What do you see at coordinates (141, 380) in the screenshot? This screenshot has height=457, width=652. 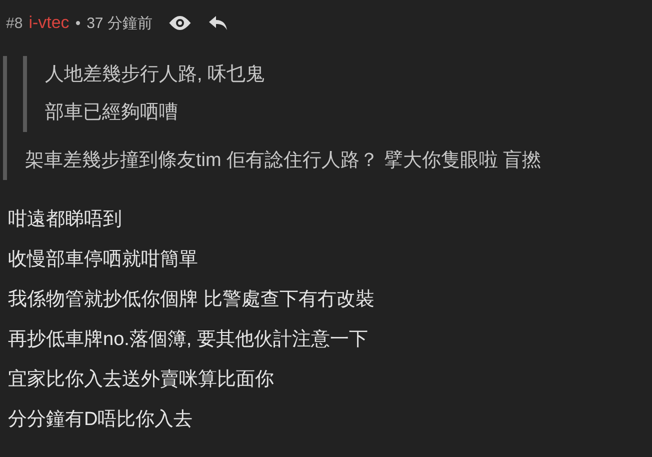 I see `post-text: 宜家比你入去送外賣咪算比面你` at bounding box center [141, 380].